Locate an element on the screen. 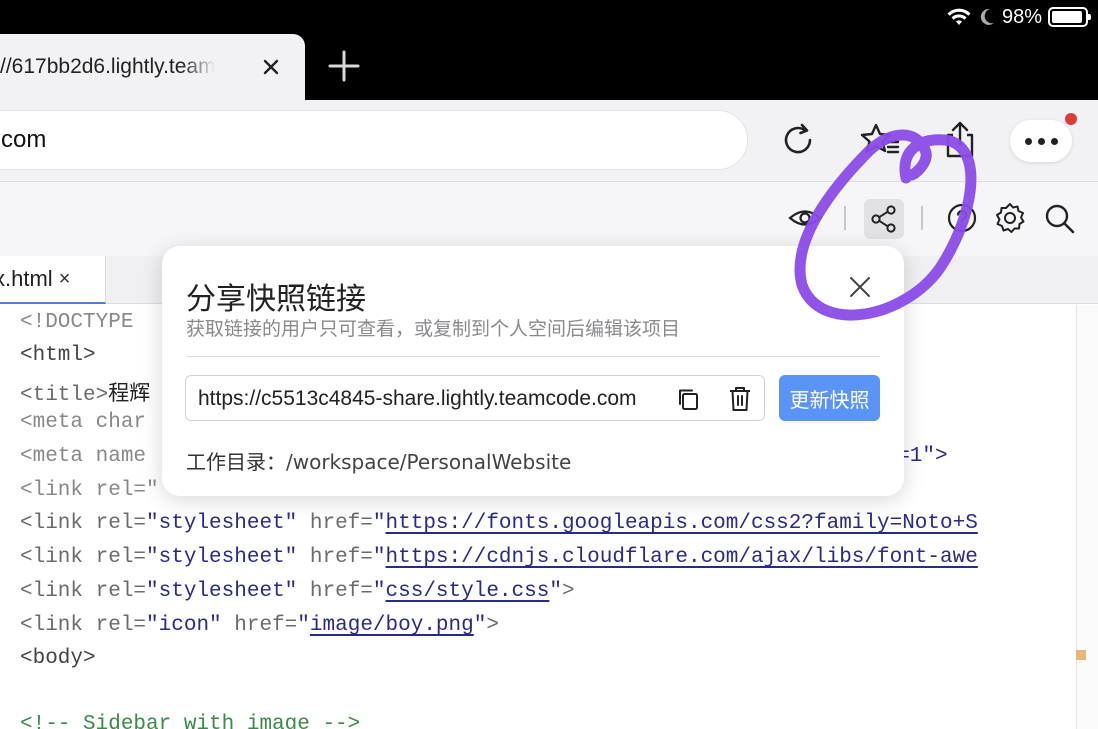 This screenshot has height=729, width=1098. reload-icon is located at coordinates (798, 140).